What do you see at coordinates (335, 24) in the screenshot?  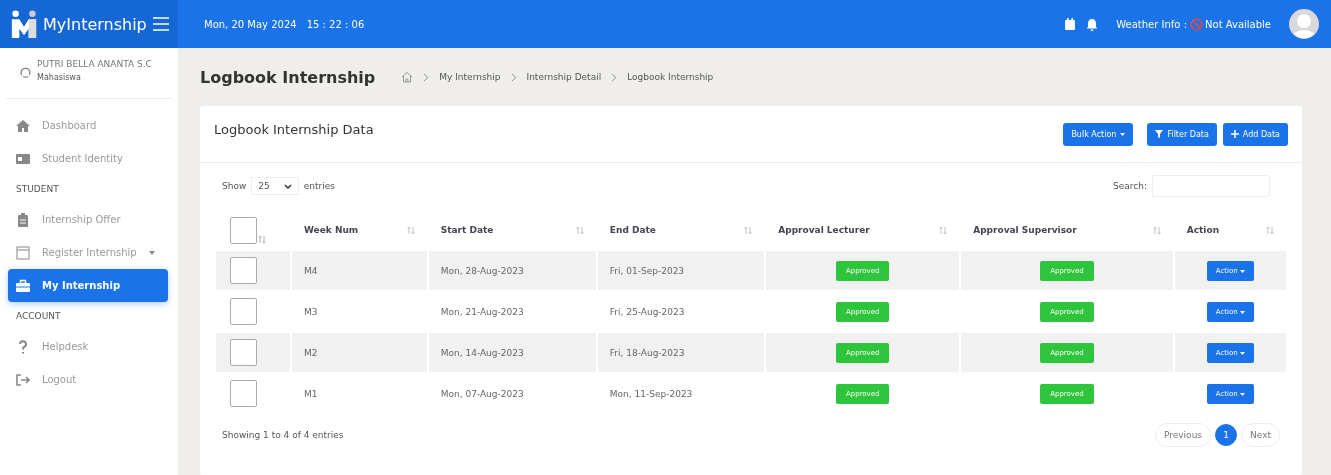 I see `clock-text: 15 : 22 : 06` at bounding box center [335, 24].